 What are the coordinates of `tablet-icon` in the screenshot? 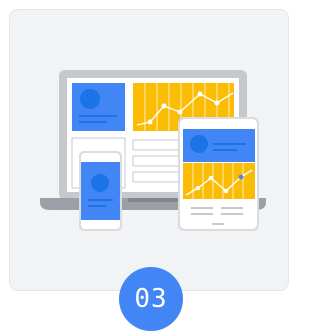 It's located at (218, 174).